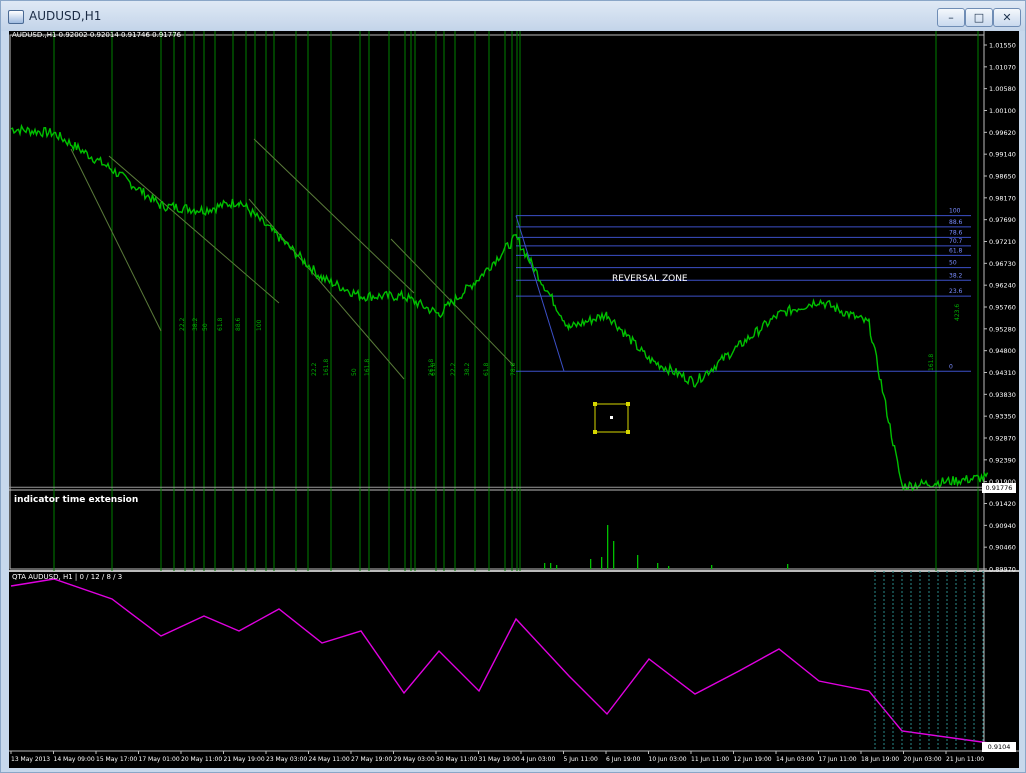 The height and width of the screenshot is (773, 1026). I want to click on price-label: 0.99620, so click(1002, 133).